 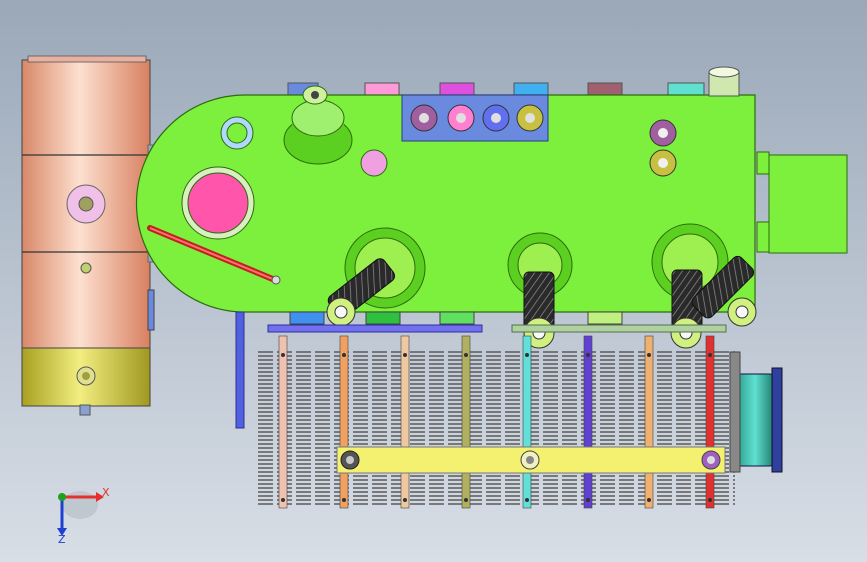 What do you see at coordinates (802, 202) in the screenshot?
I see `side-cabinet` at bounding box center [802, 202].